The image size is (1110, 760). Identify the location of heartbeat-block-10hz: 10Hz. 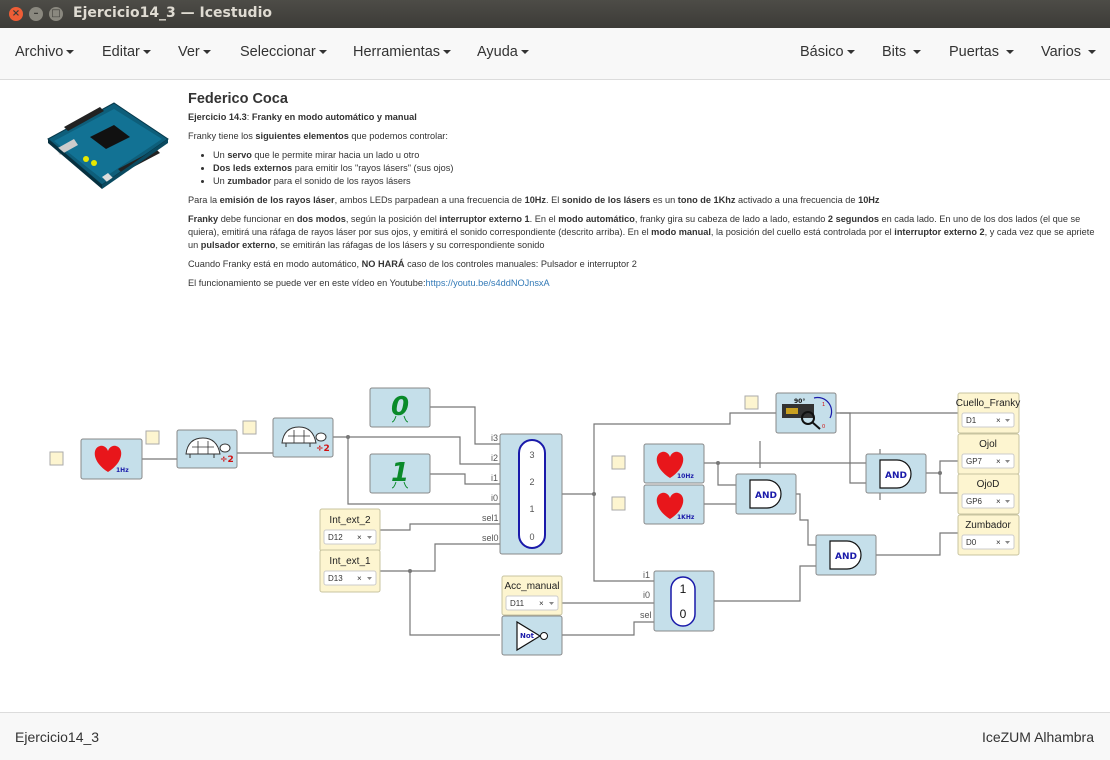
(674, 463).